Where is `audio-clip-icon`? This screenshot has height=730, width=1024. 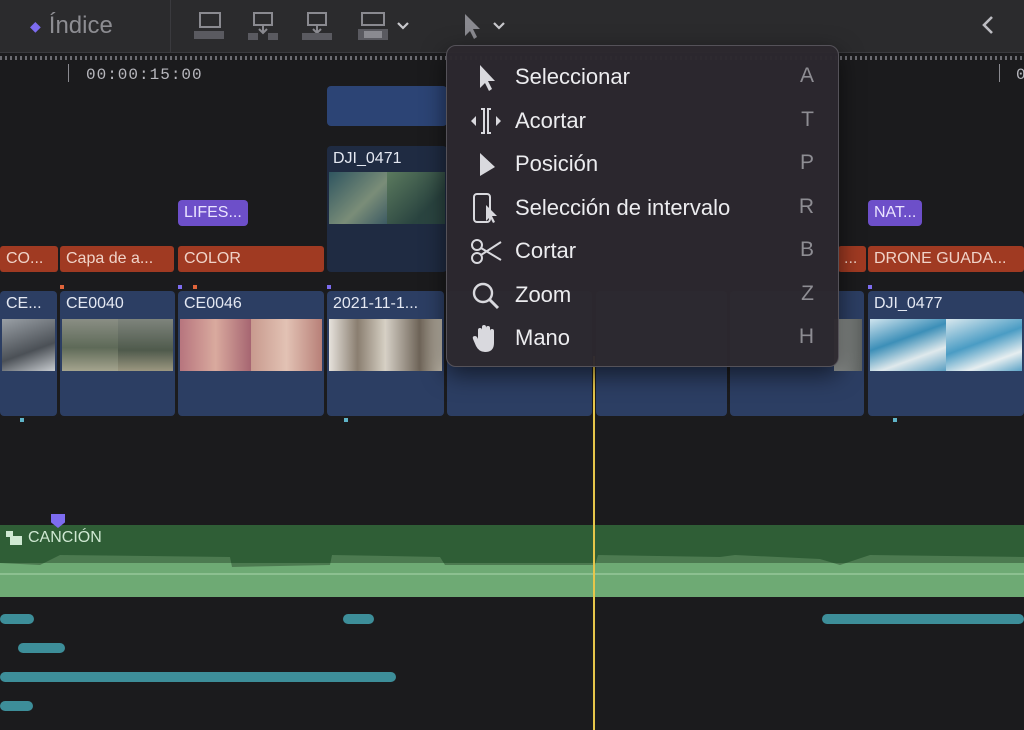
audio-clip-icon is located at coordinates (14, 538).